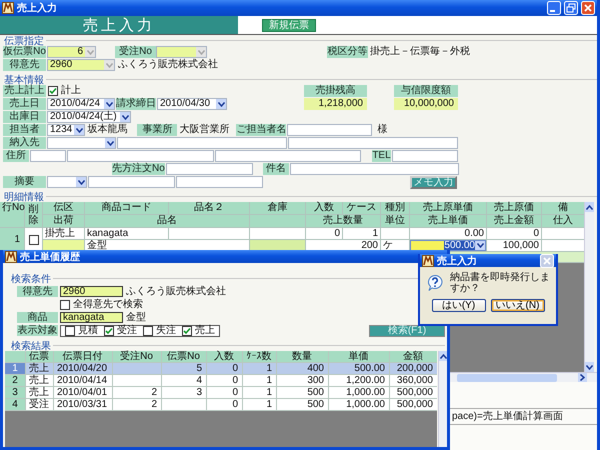 The width and height of the screenshot is (600, 450). What do you see at coordinates (347, 52) in the screenshot?
I see `field-label: 税区分等` at bounding box center [347, 52].